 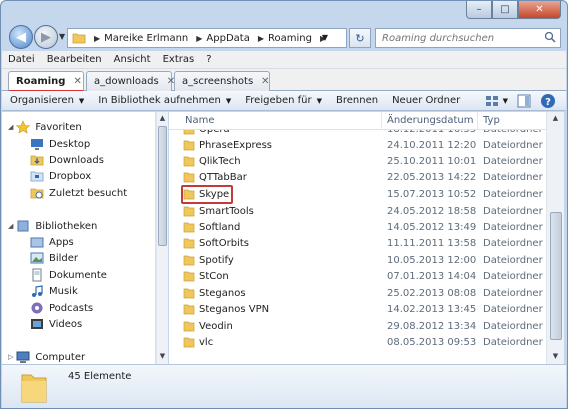 What do you see at coordinates (357, 228) in the screenshot?
I see `list-item: Softland 14.05.2012 13:49 Dateiordner` at bounding box center [357, 228].